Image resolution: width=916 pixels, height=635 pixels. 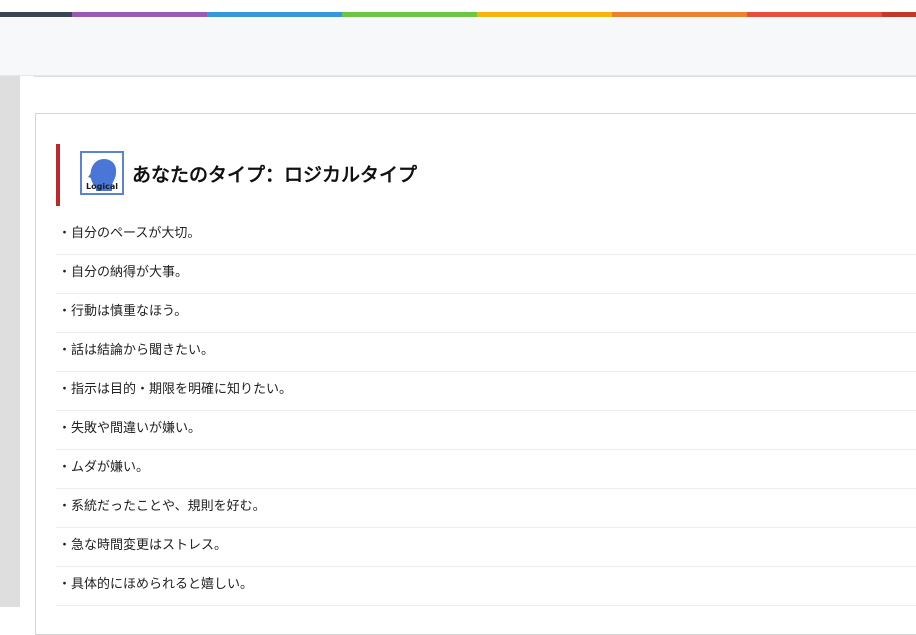 What do you see at coordinates (486, 469) in the screenshot?
I see `trait-item: ・ムダが嫌い。` at bounding box center [486, 469].